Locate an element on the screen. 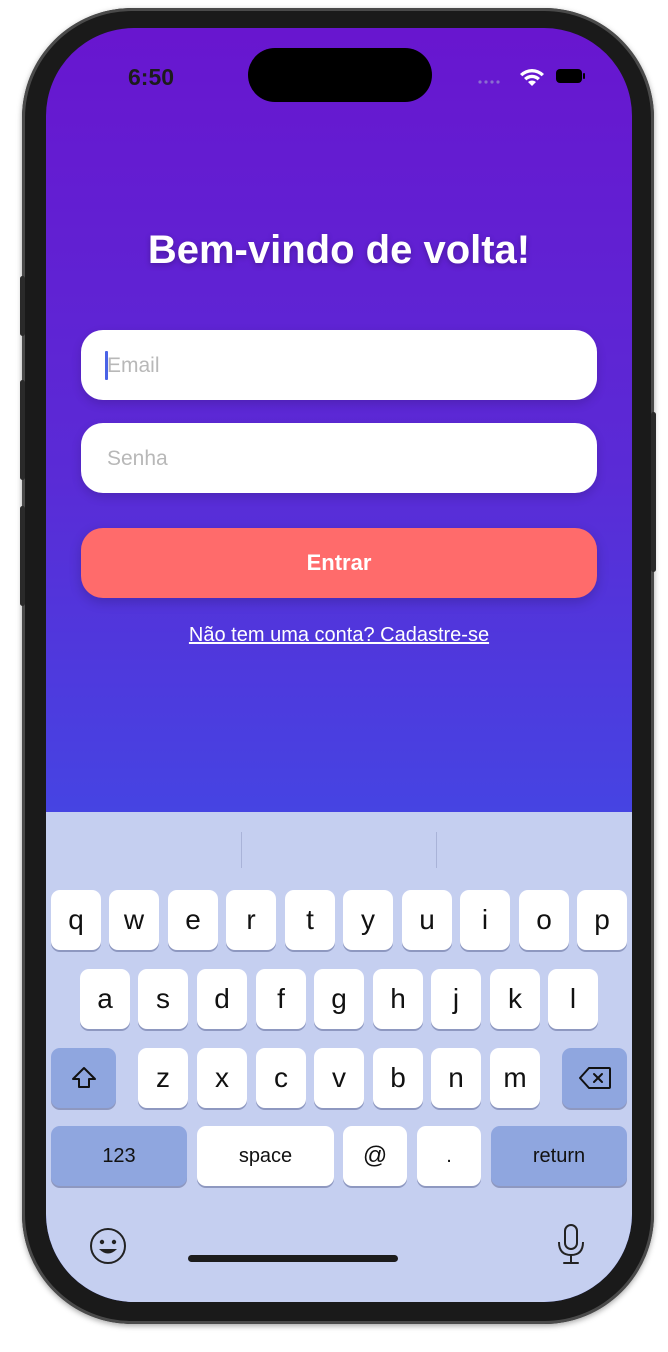 This screenshot has width=668, height=1352. email-field is located at coordinates (342, 366).